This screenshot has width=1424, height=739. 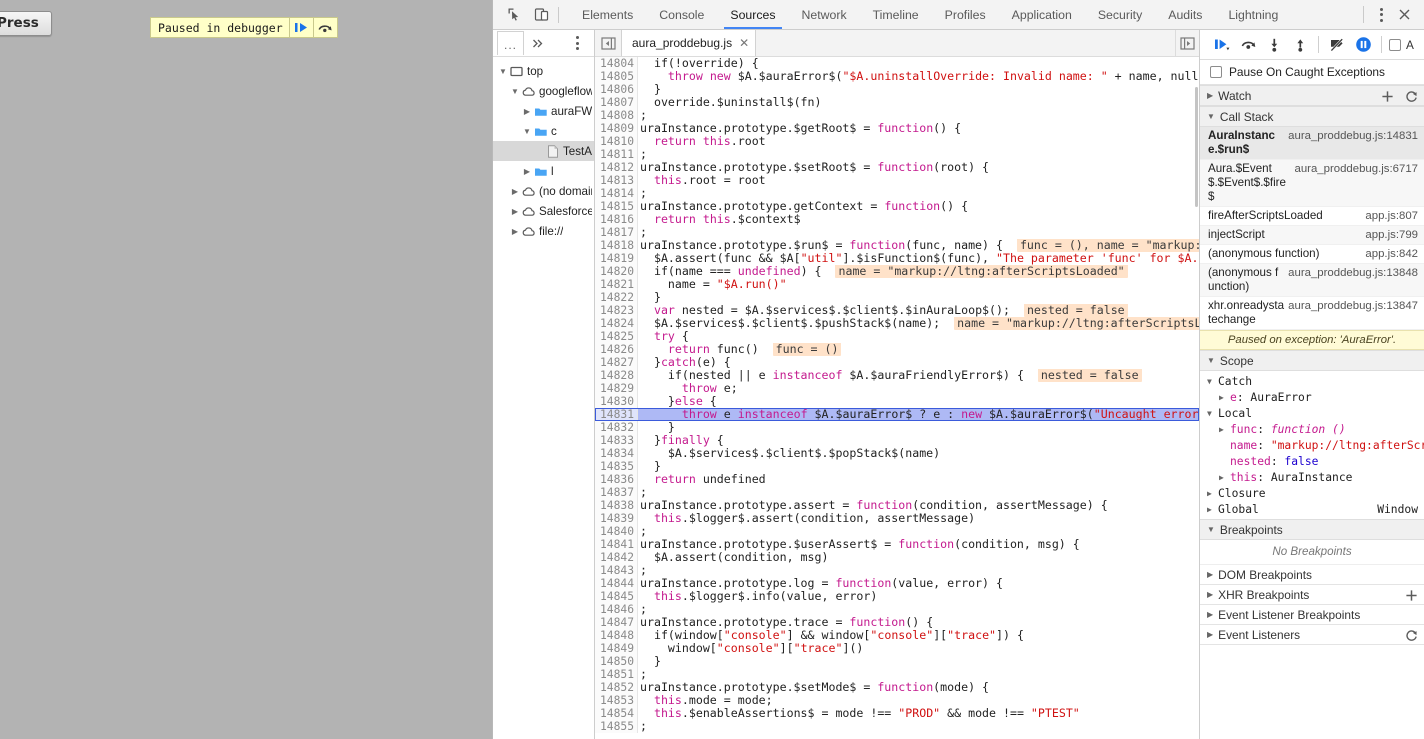 I want to click on line-number: 14823, so click(x=616, y=310).